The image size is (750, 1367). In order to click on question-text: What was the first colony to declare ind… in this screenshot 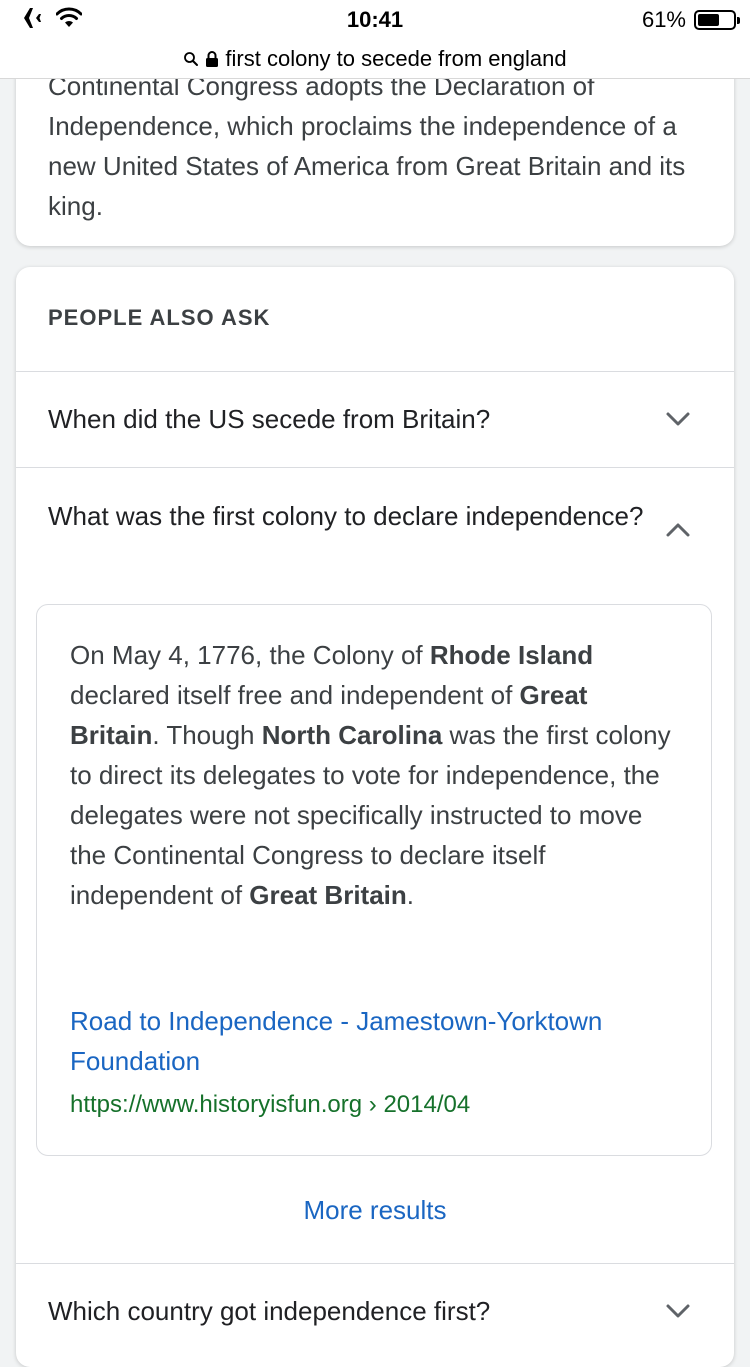, I will do `click(348, 516)`.